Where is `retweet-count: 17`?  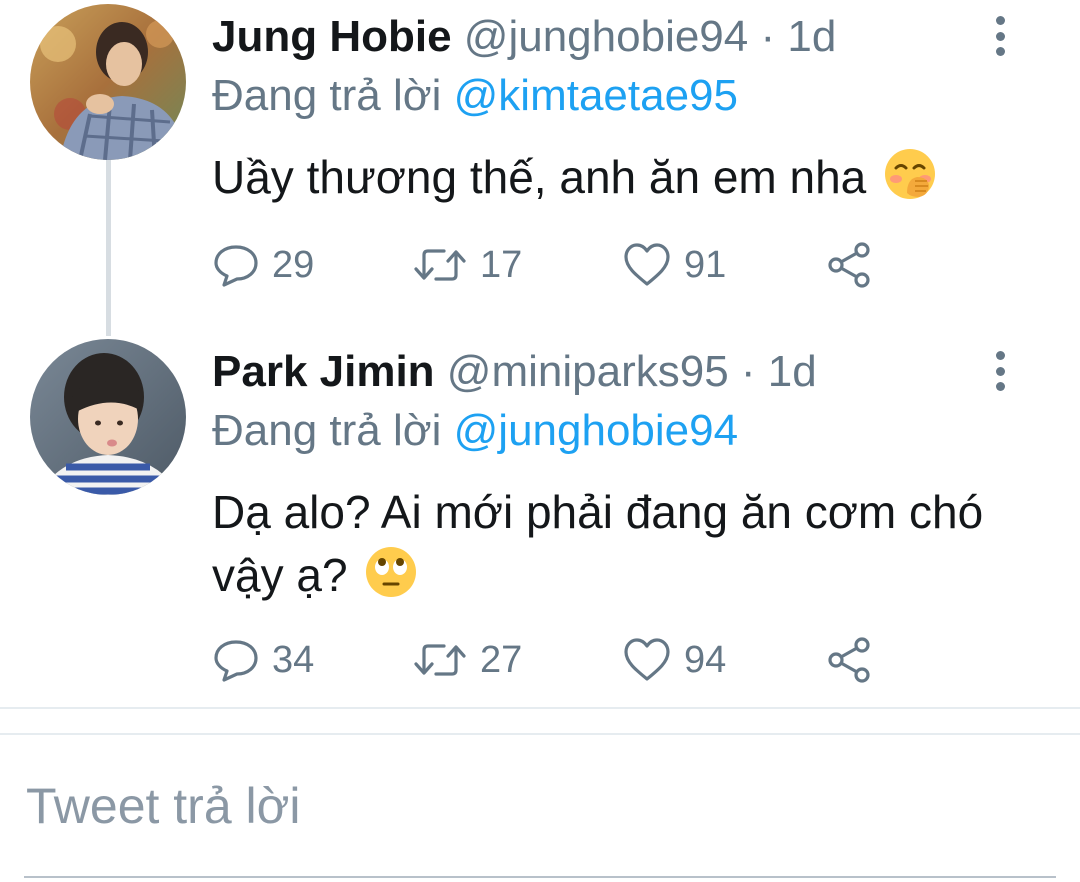
retweet-count: 17 is located at coordinates (501, 264).